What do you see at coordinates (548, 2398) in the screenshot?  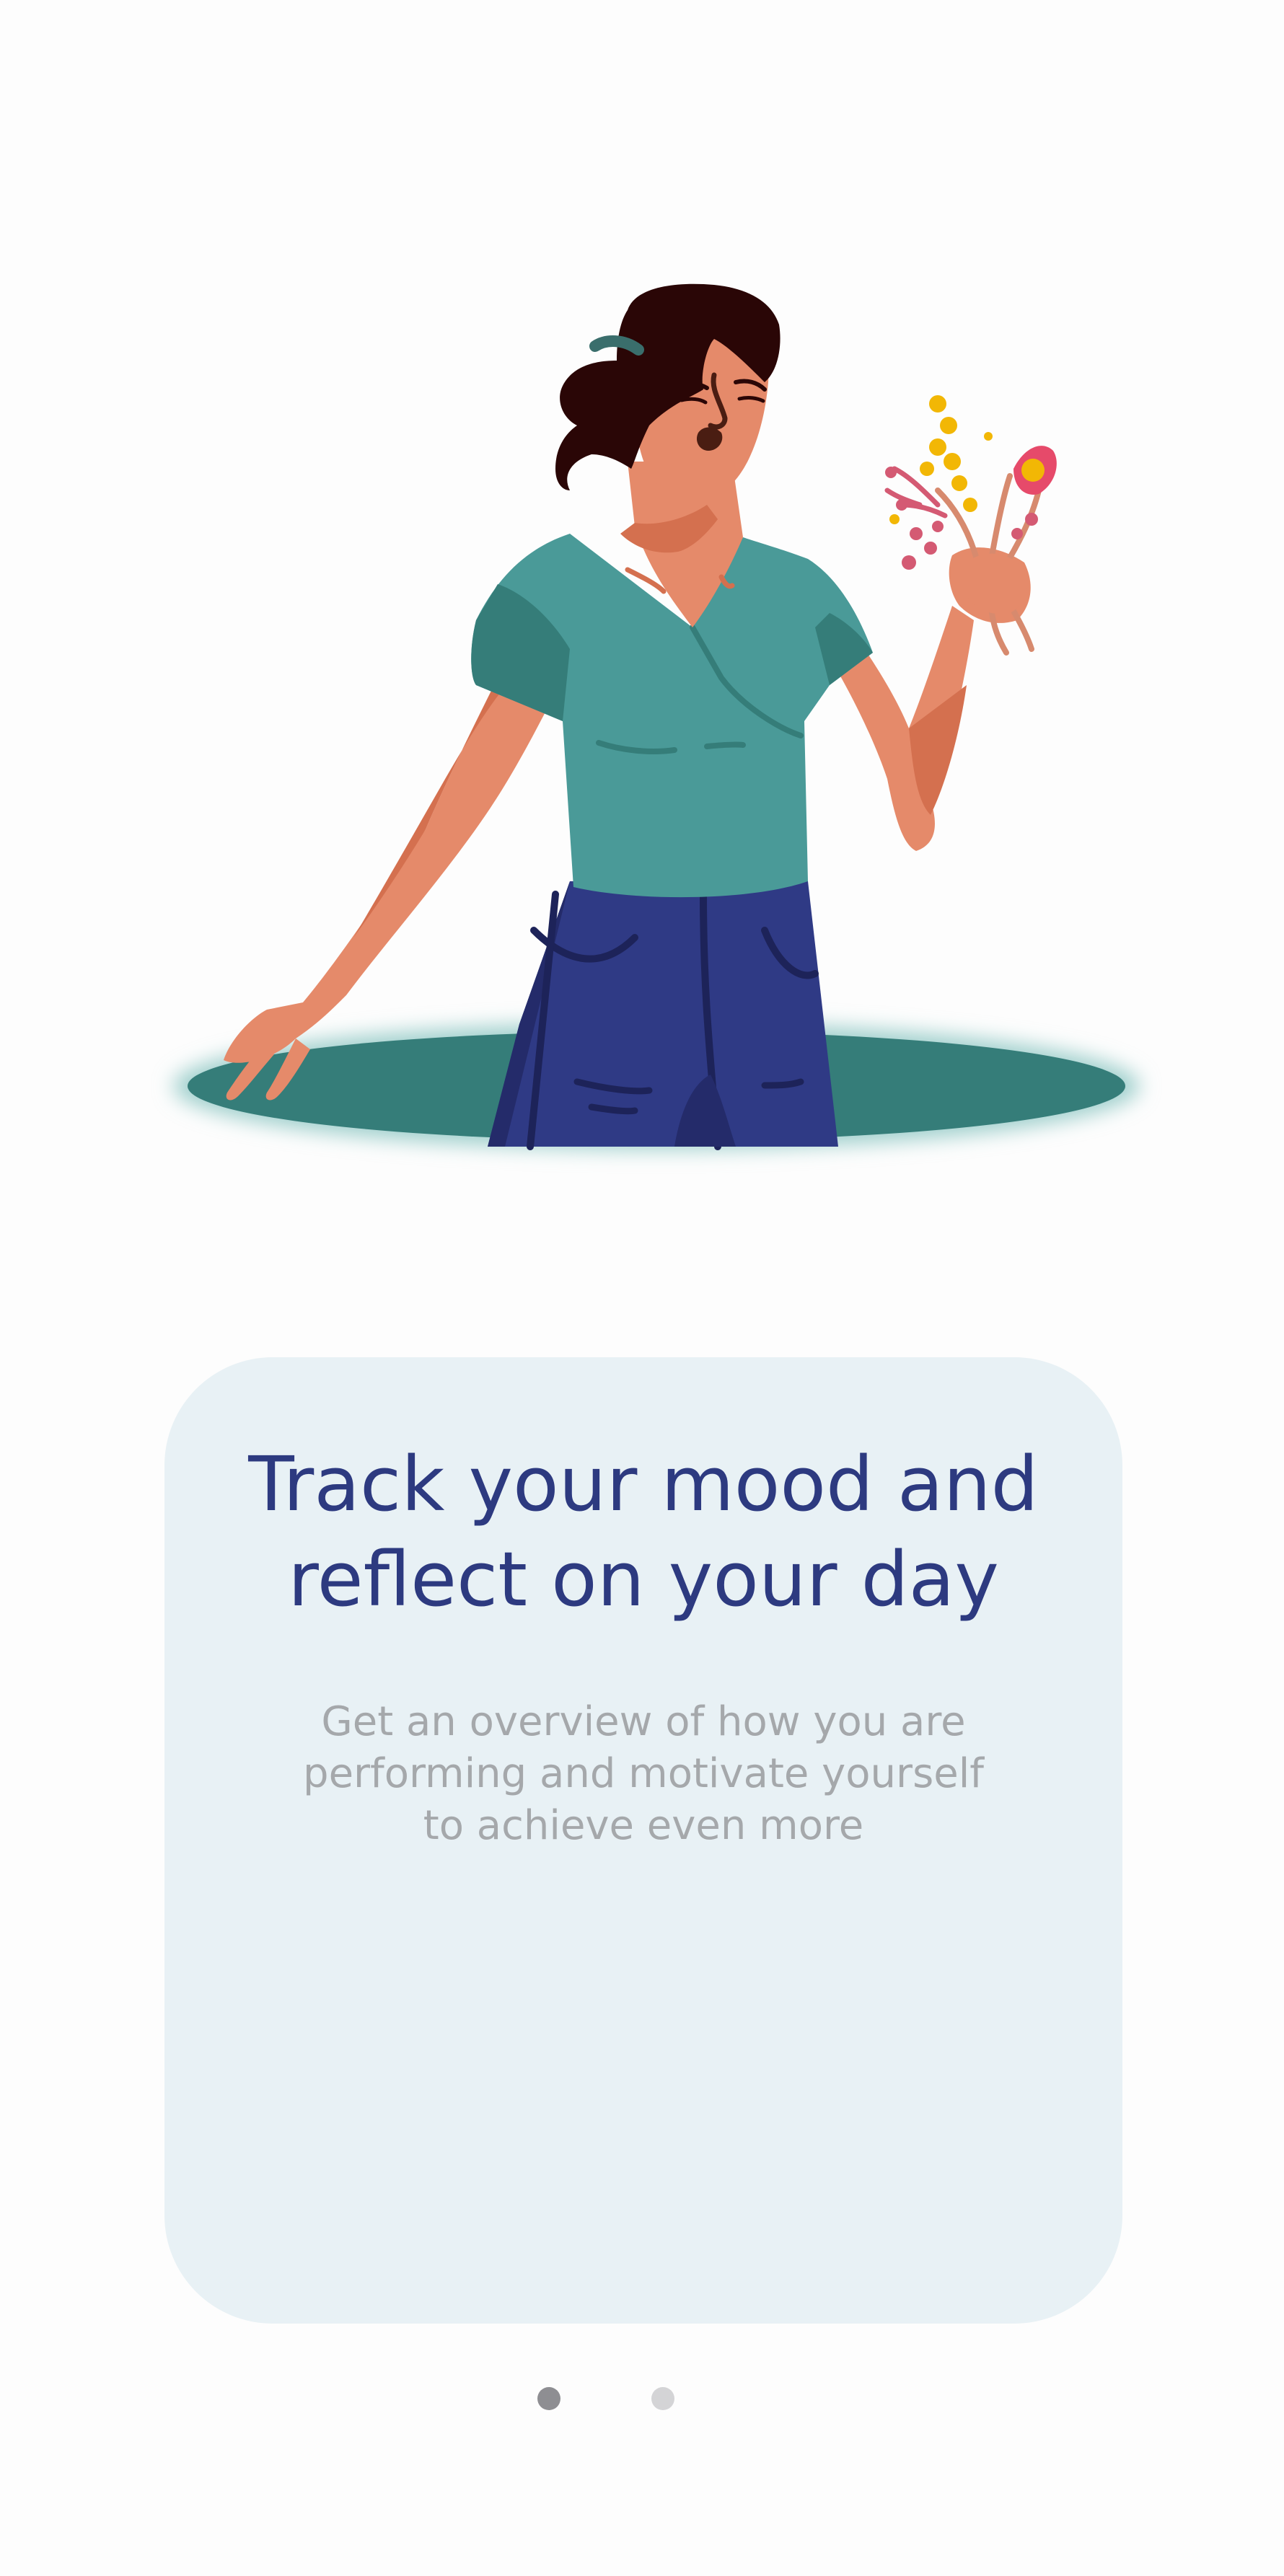 I see `page-dot-active` at bounding box center [548, 2398].